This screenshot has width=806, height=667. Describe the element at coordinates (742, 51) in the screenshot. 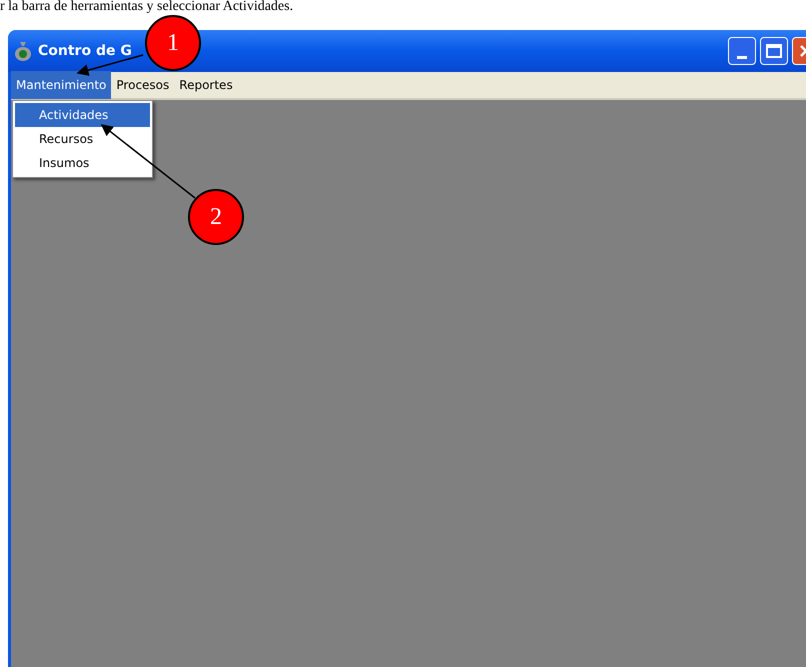

I see `minimize-button` at that location.